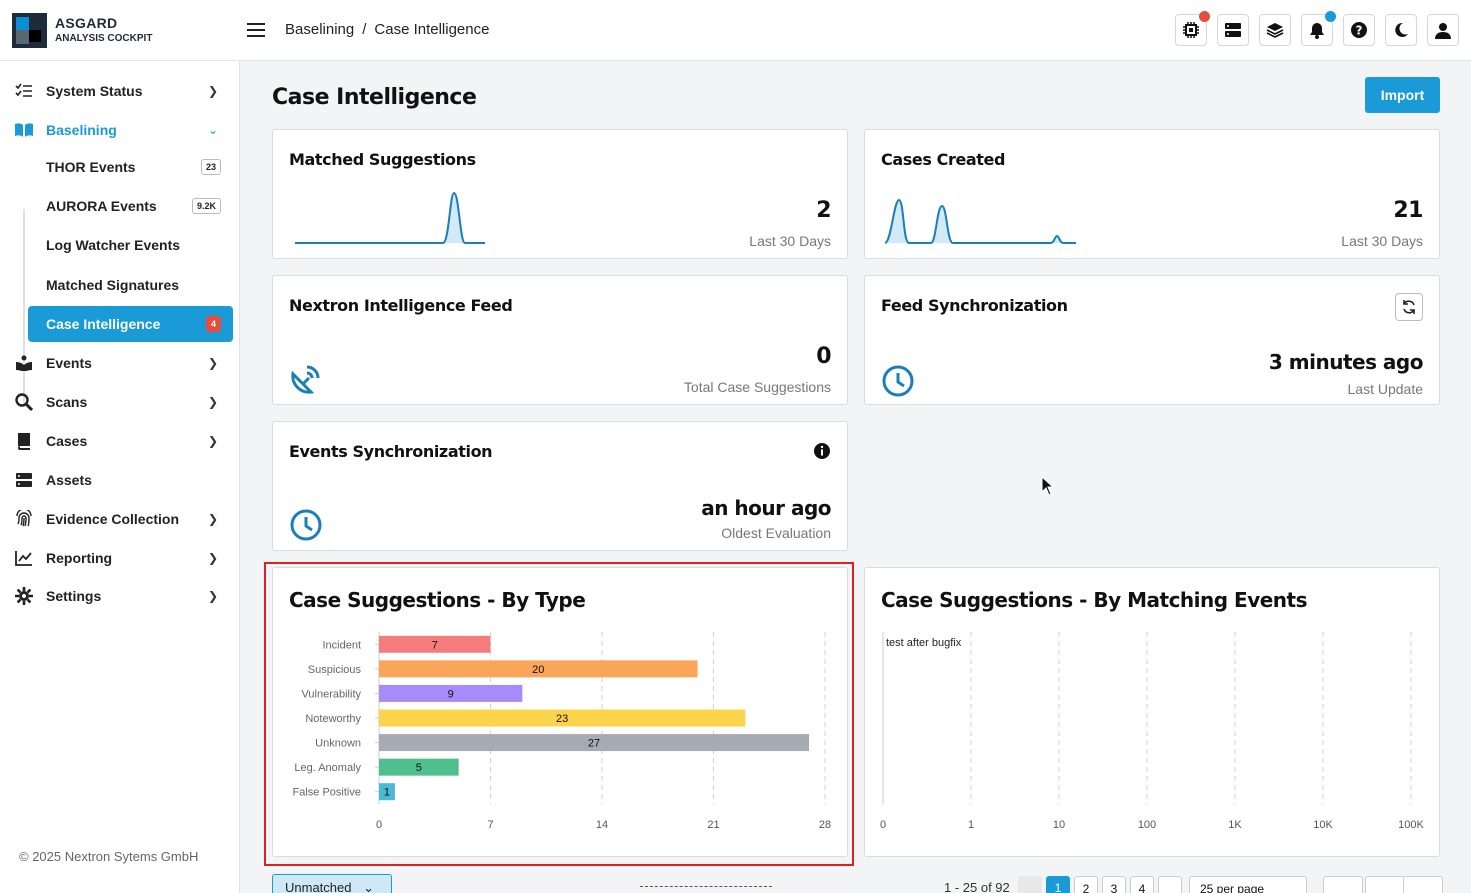  Describe the element at coordinates (1204, 16) in the screenshot. I see `alert-dot` at that location.